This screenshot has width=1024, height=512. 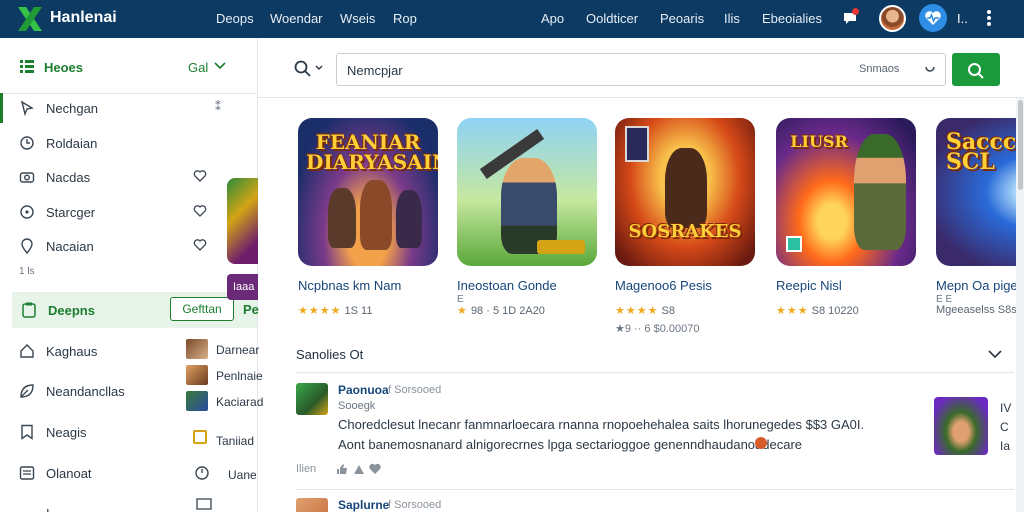 I want to click on section-title: Sanolies Ot, so click(x=330, y=354).